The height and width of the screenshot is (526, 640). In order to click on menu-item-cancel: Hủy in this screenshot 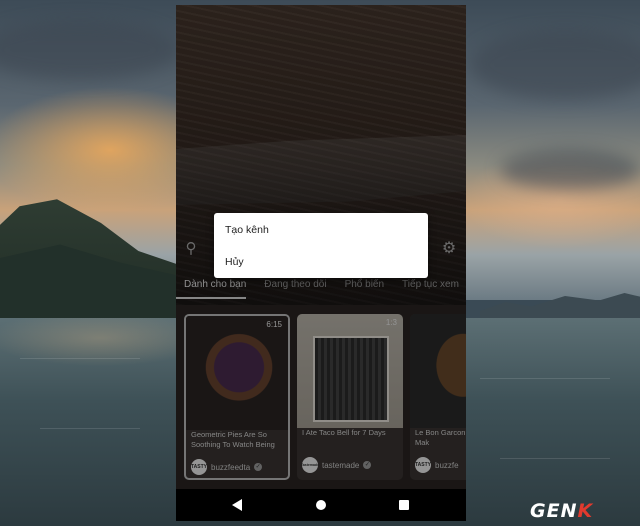, I will do `click(321, 262)`.